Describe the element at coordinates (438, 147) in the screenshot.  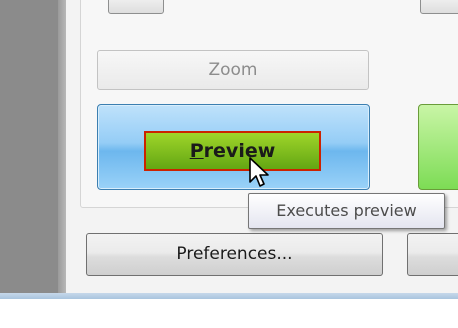
I see `green-button-partial` at that location.